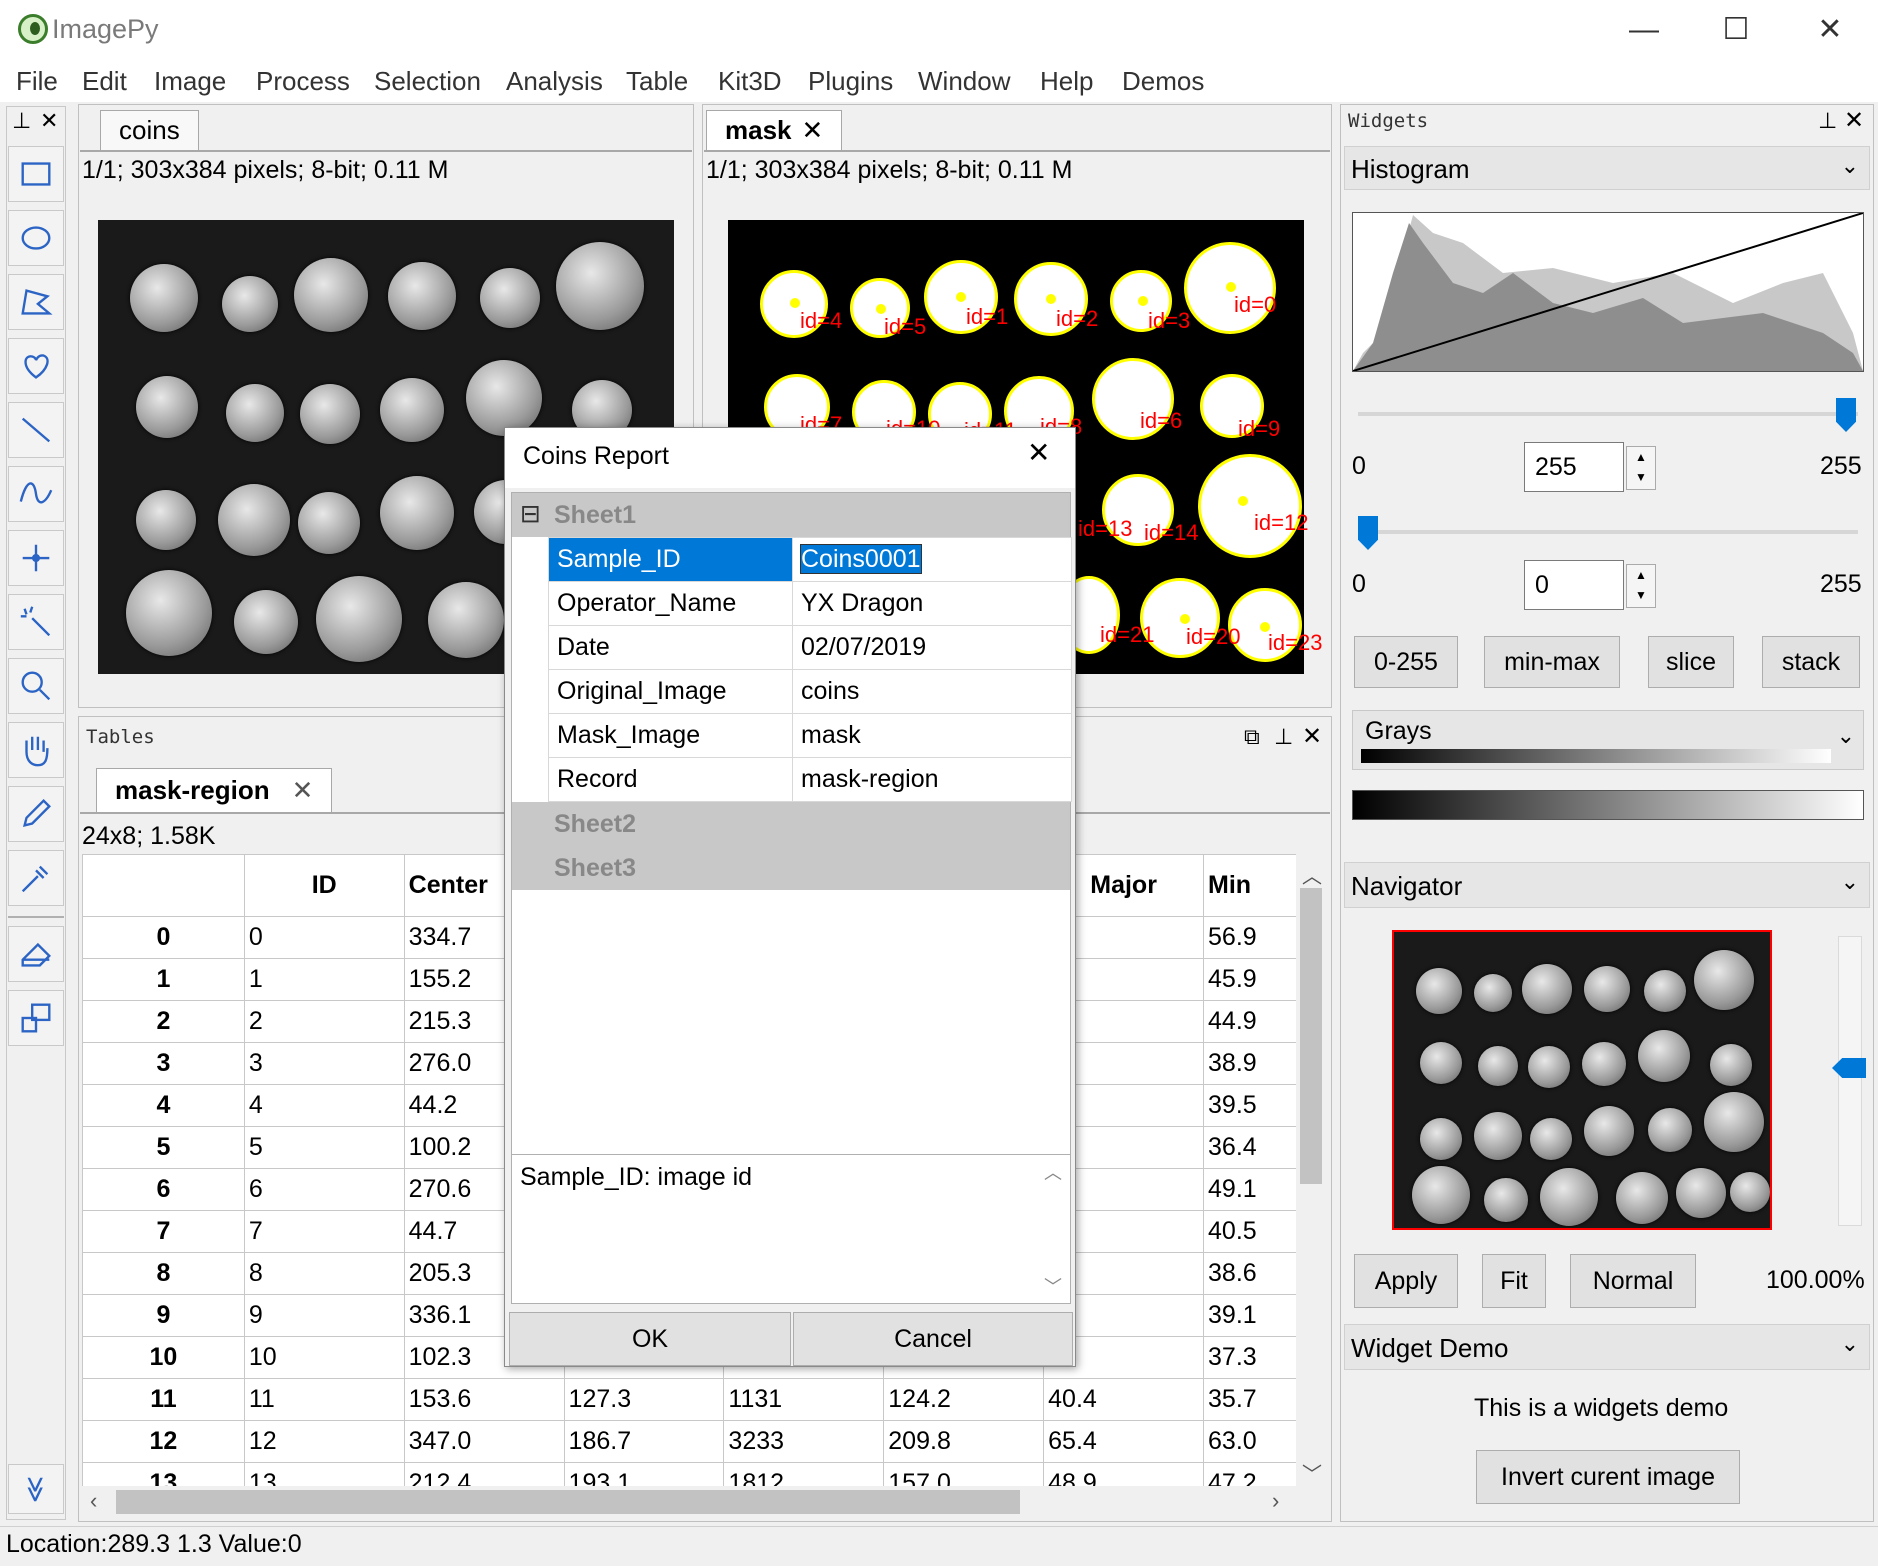 The image size is (1878, 1566). What do you see at coordinates (932, 779) in the screenshot?
I see `prop-value: mask-region` at bounding box center [932, 779].